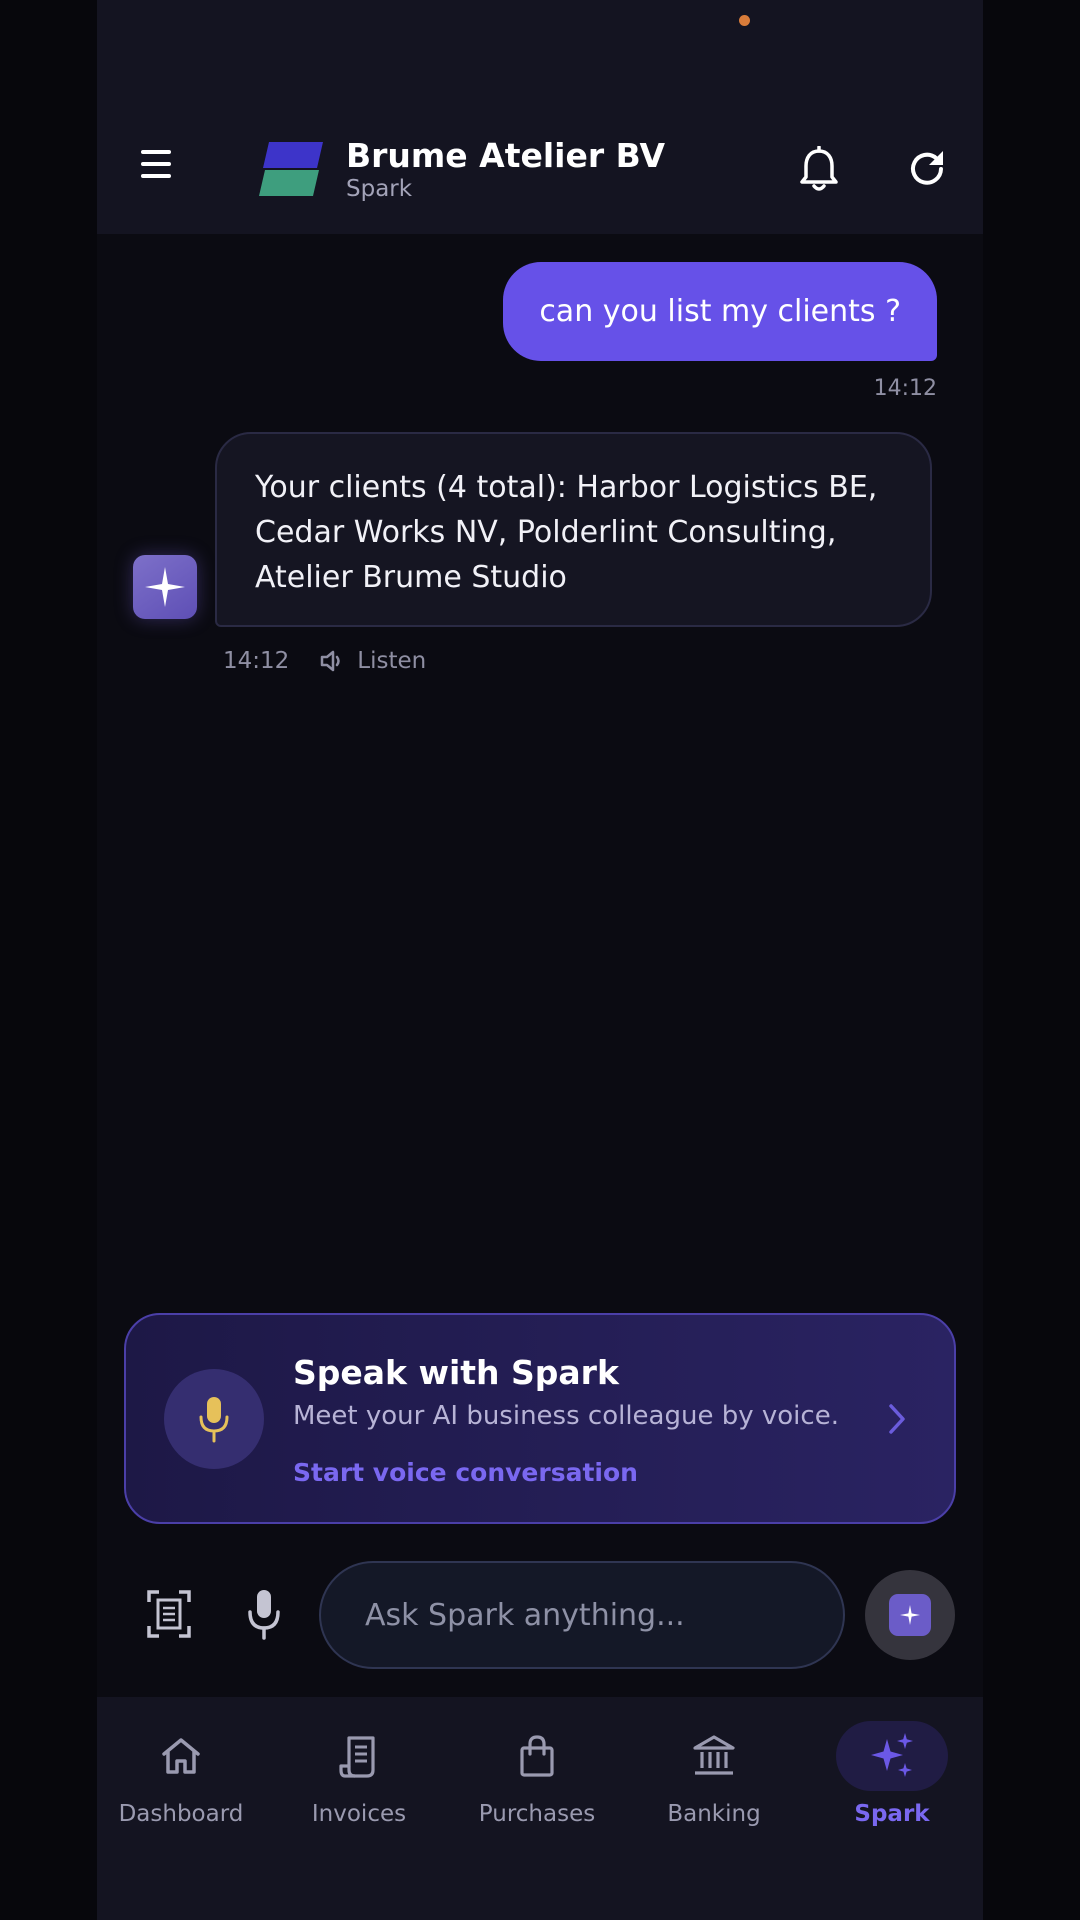  Describe the element at coordinates (359, 1814) in the screenshot. I see `nav-label-invoices: Invoices` at that location.